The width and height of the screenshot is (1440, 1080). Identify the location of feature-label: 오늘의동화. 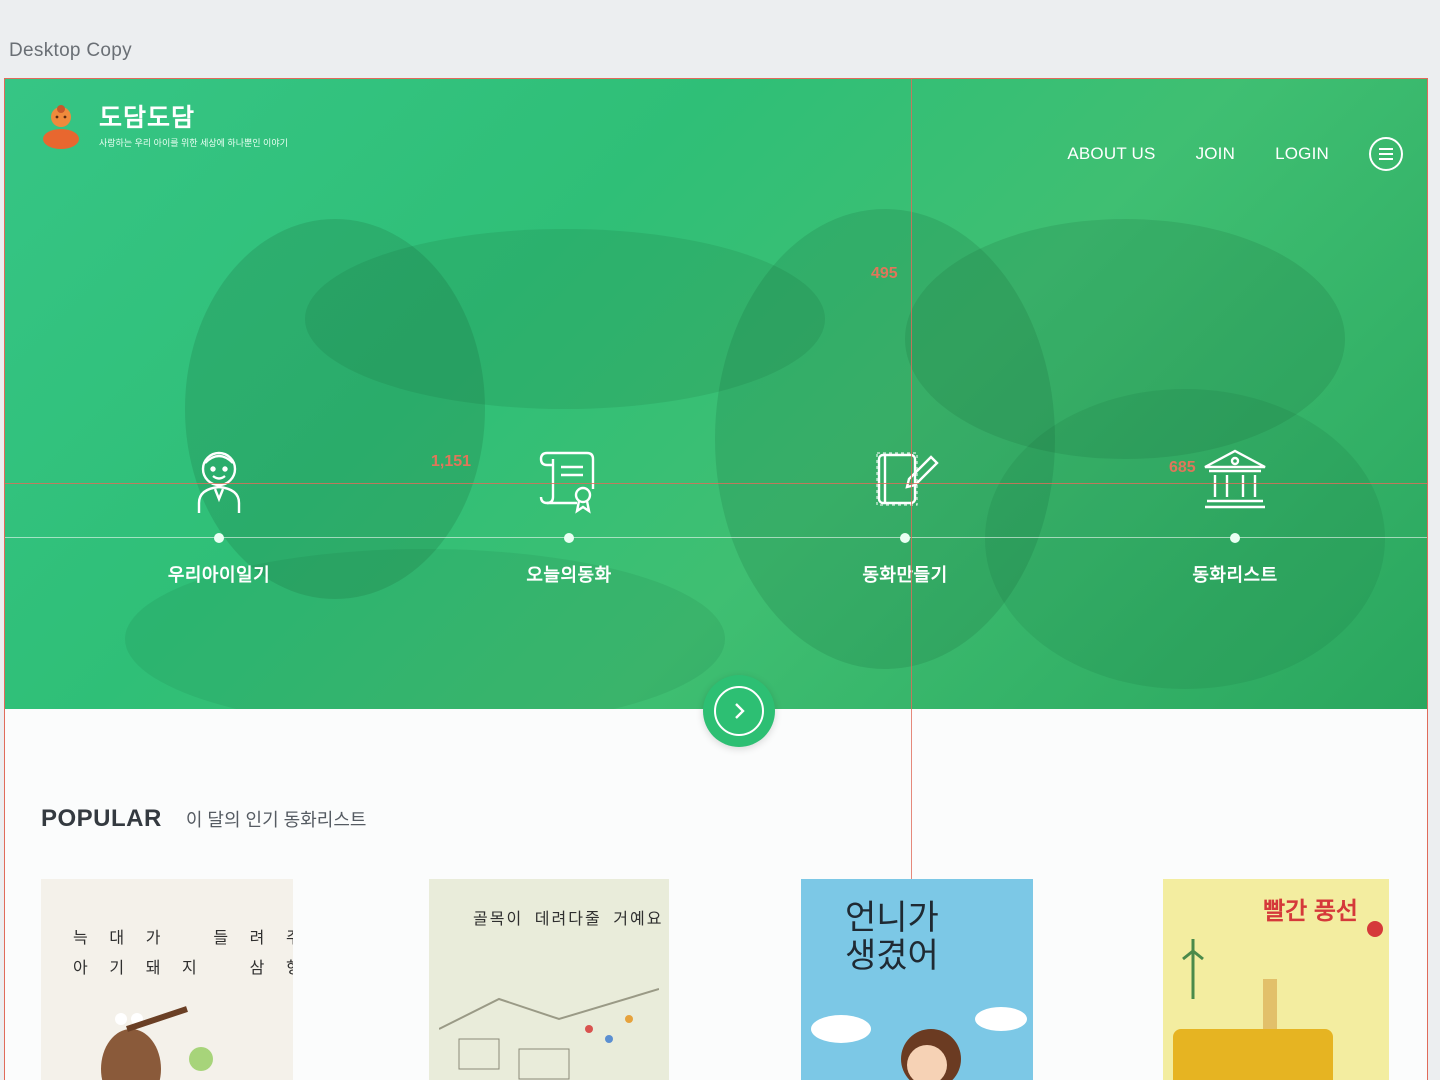
(569, 575).